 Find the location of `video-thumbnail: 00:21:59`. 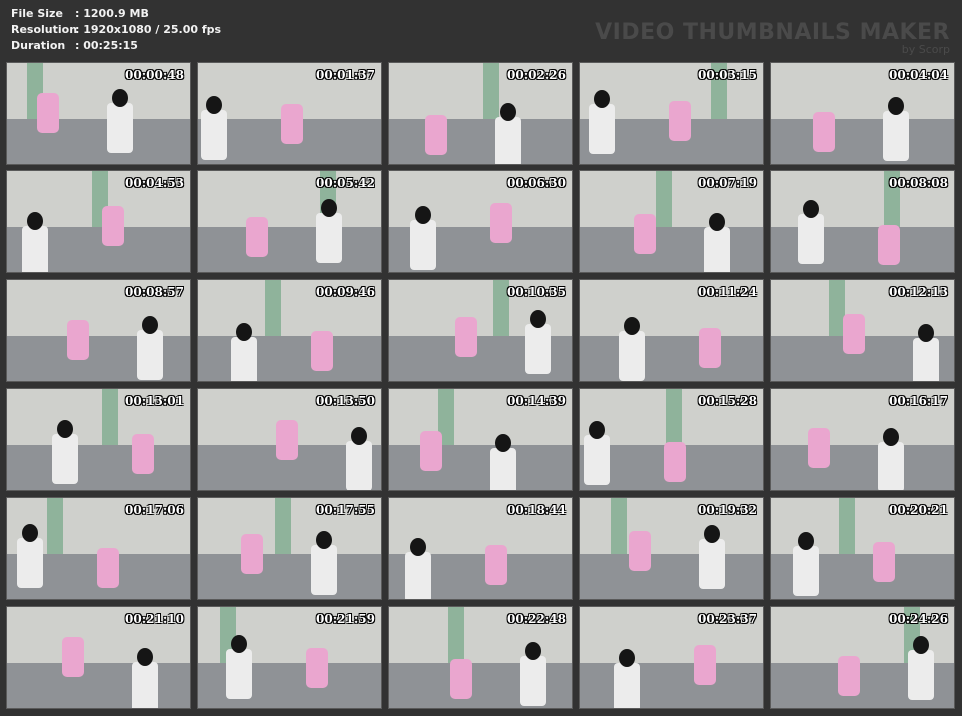

video-thumbnail: 00:21:59 is located at coordinates (289, 657).